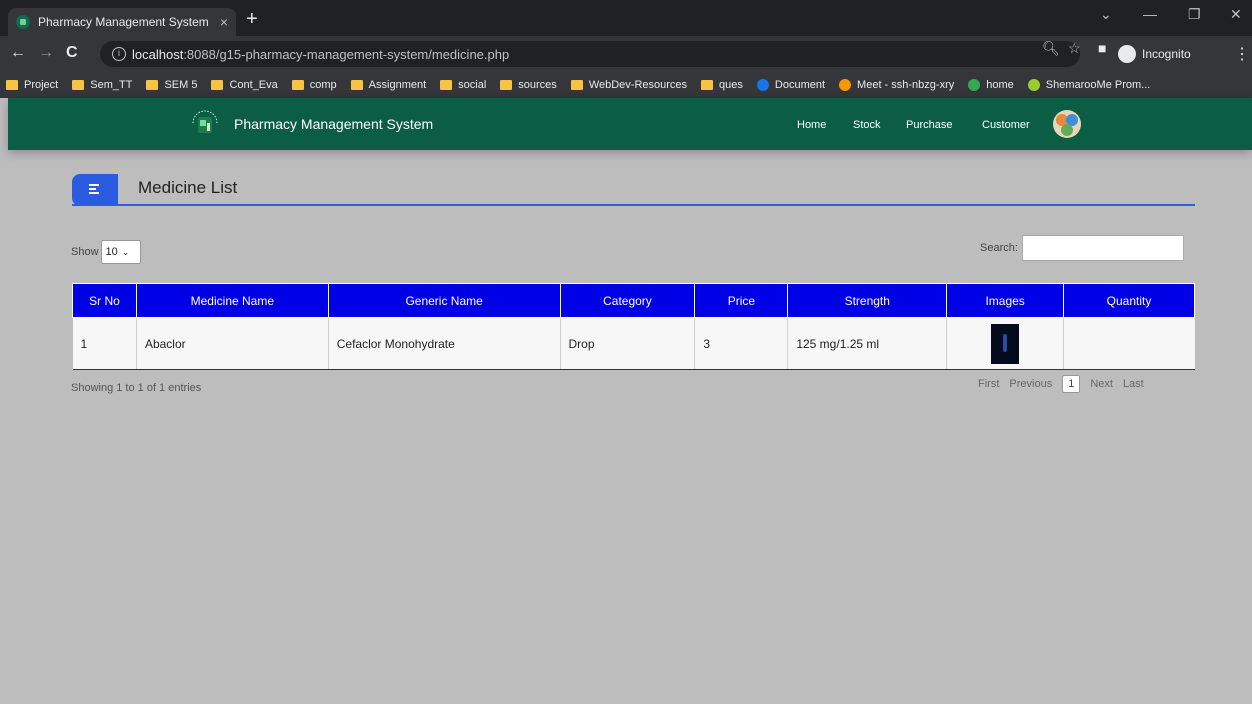 This screenshot has width=1252, height=704. What do you see at coordinates (626, 18) in the screenshot?
I see `tab-strip: Pharmacy Management System × + ⌄ — ❐ ✕` at bounding box center [626, 18].